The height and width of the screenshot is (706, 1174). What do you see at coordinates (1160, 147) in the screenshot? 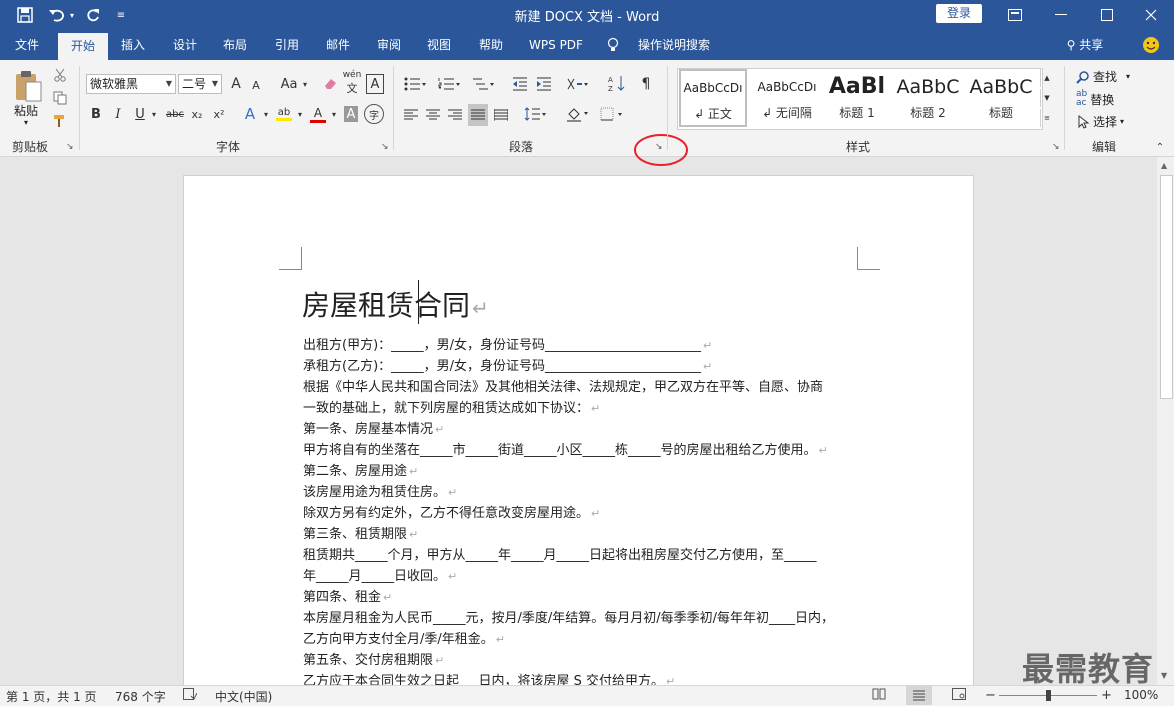
I see `collapse-ribbon-icon: ⌃` at bounding box center [1160, 147].